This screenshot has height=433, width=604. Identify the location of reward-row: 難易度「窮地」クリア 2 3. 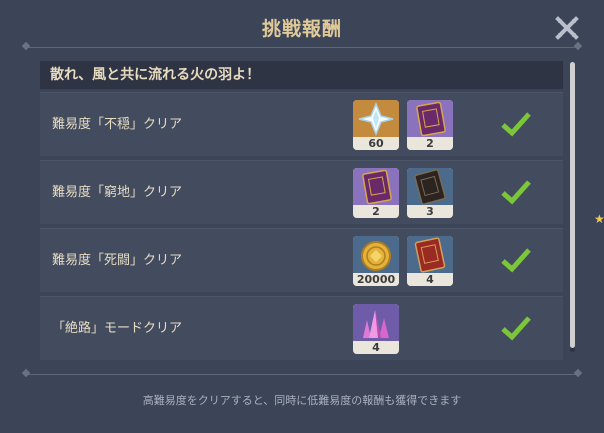
(301, 192).